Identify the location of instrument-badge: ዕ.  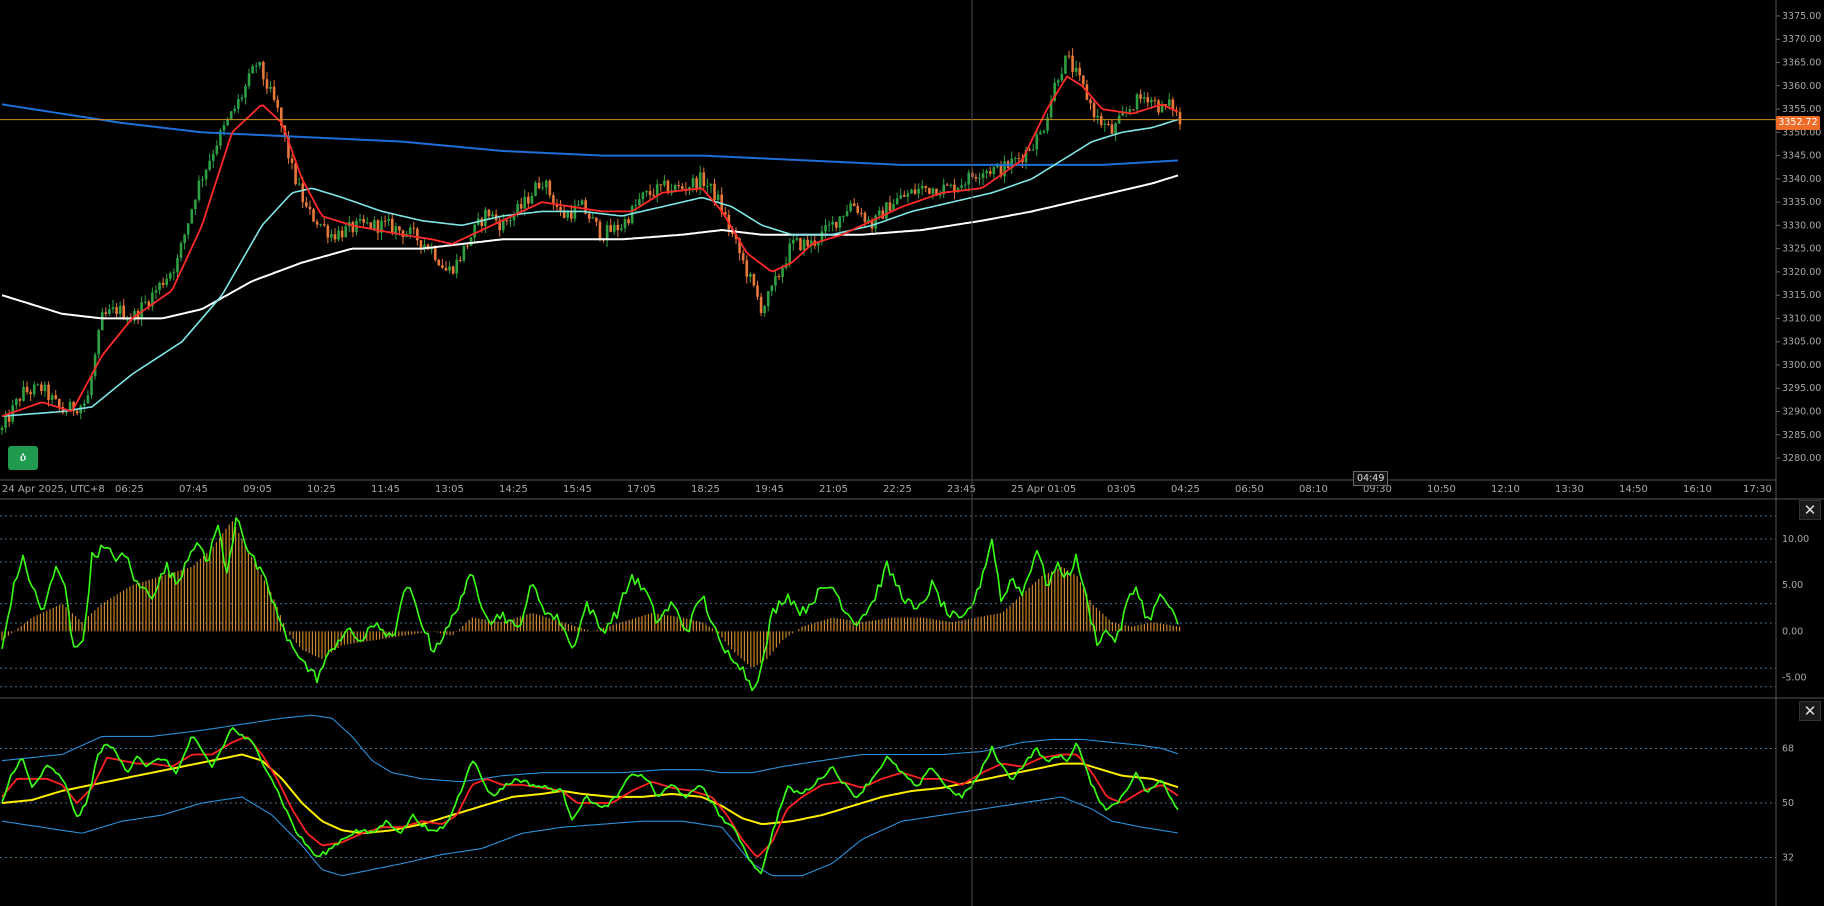
(23, 458).